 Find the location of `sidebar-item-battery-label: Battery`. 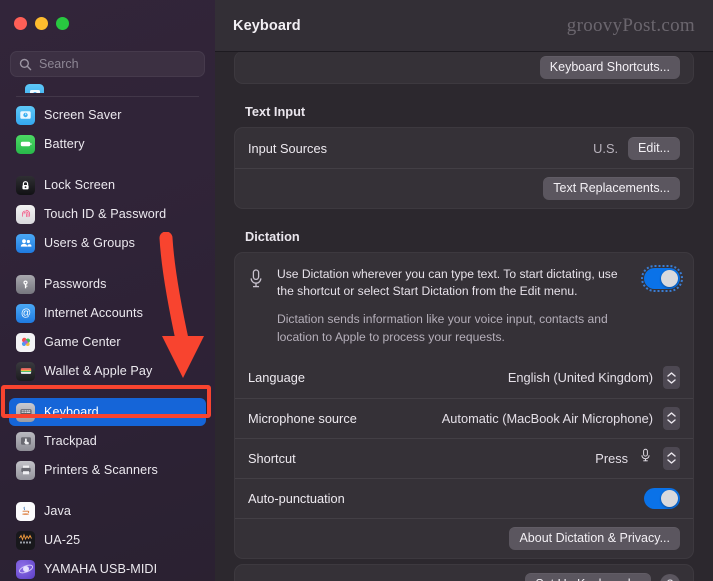

sidebar-item-battery-label: Battery is located at coordinates (64, 144).